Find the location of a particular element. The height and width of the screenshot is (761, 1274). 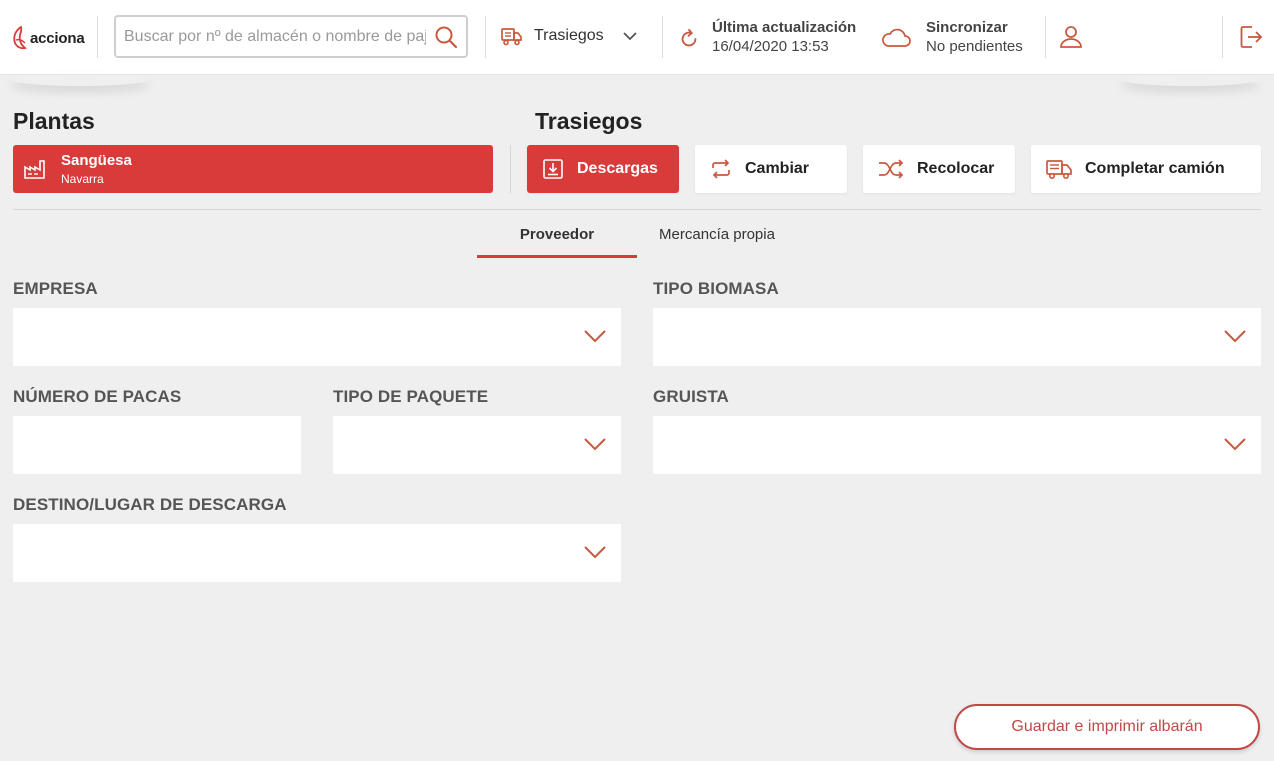

search-icon is located at coordinates (446, 37).